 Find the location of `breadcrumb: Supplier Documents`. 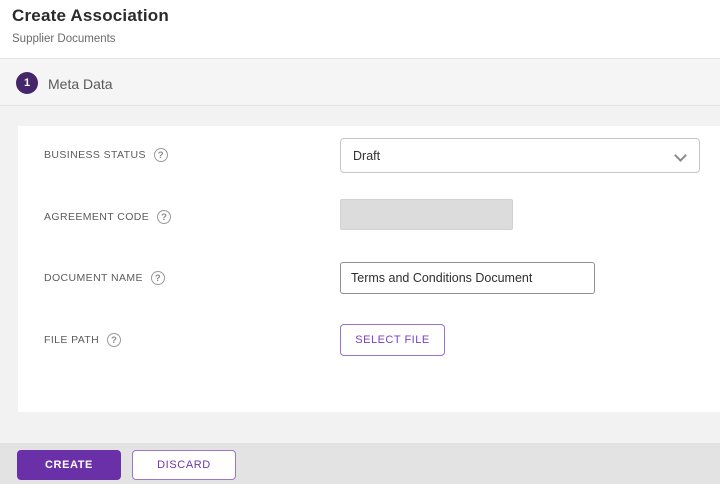

breadcrumb: Supplier Documents is located at coordinates (64, 39).